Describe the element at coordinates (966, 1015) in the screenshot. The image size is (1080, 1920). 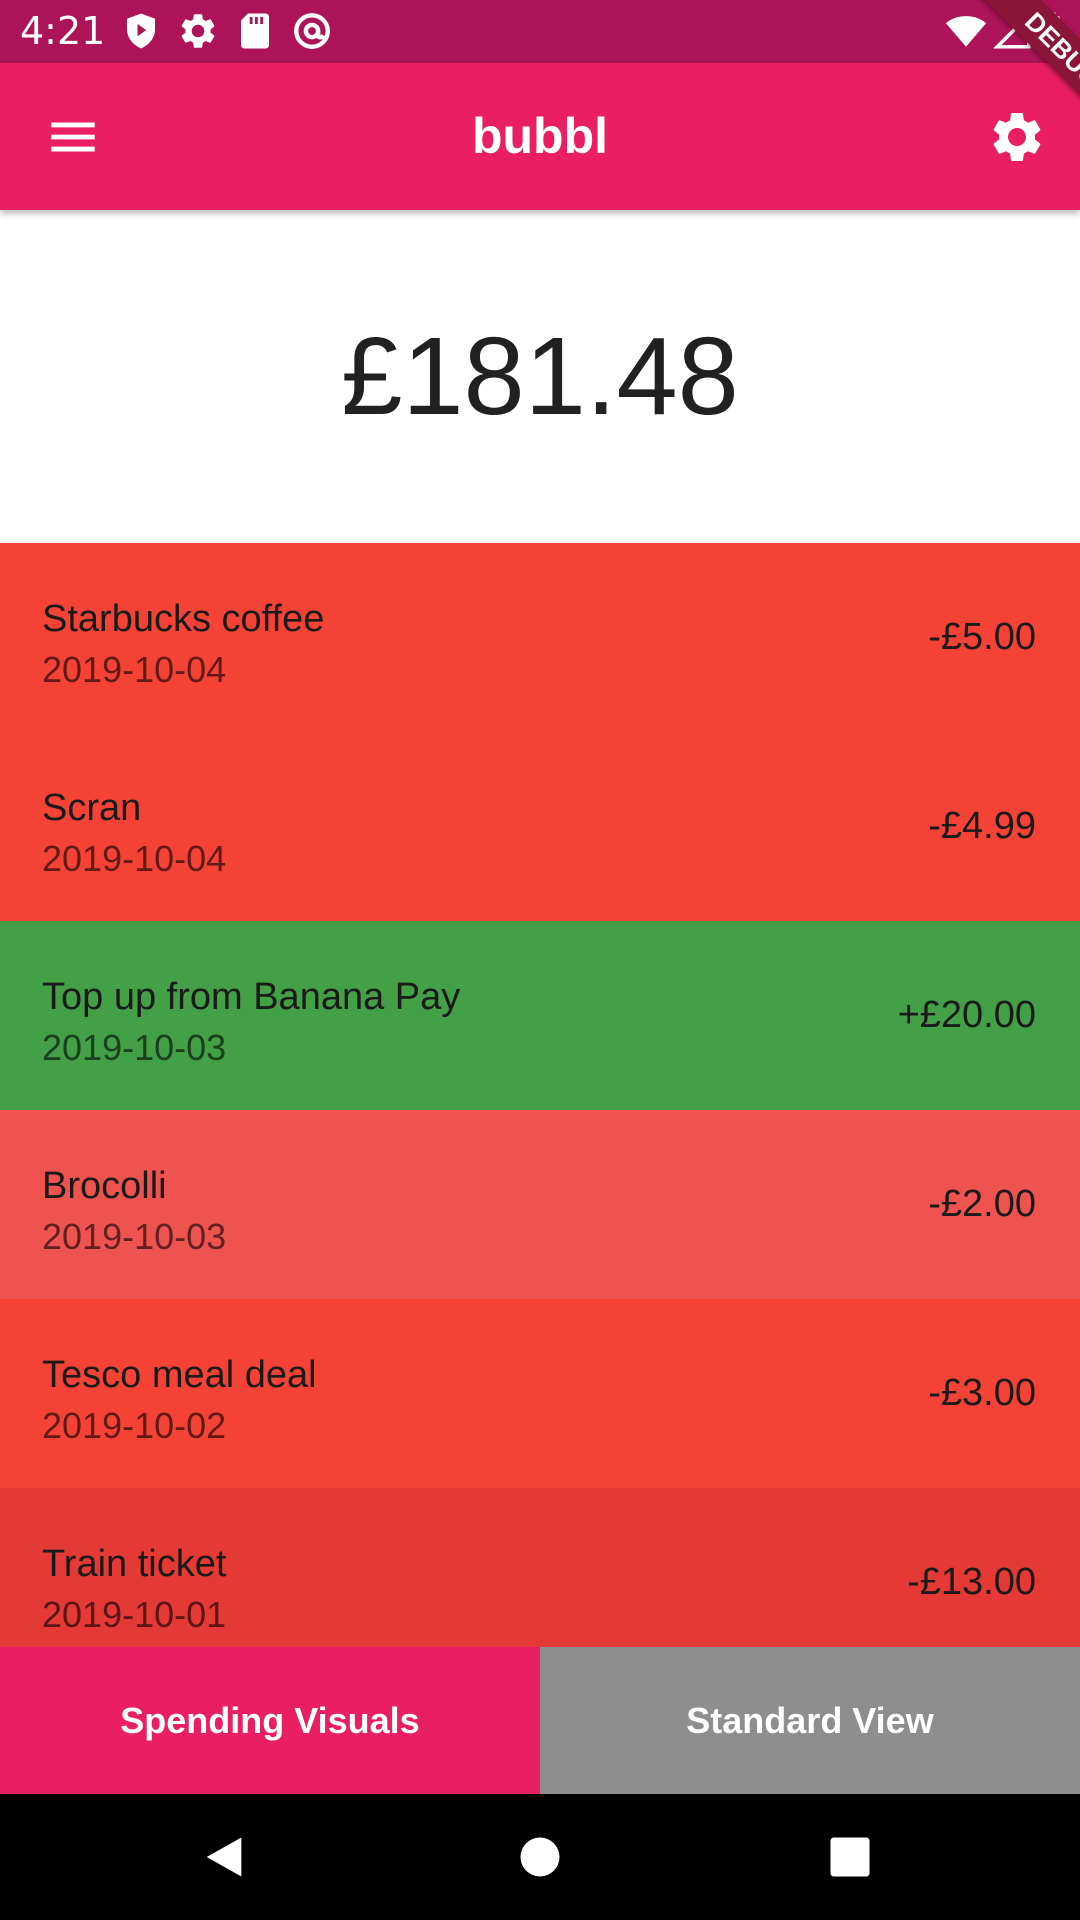
I see `transaction-amount: +£20.00` at that location.